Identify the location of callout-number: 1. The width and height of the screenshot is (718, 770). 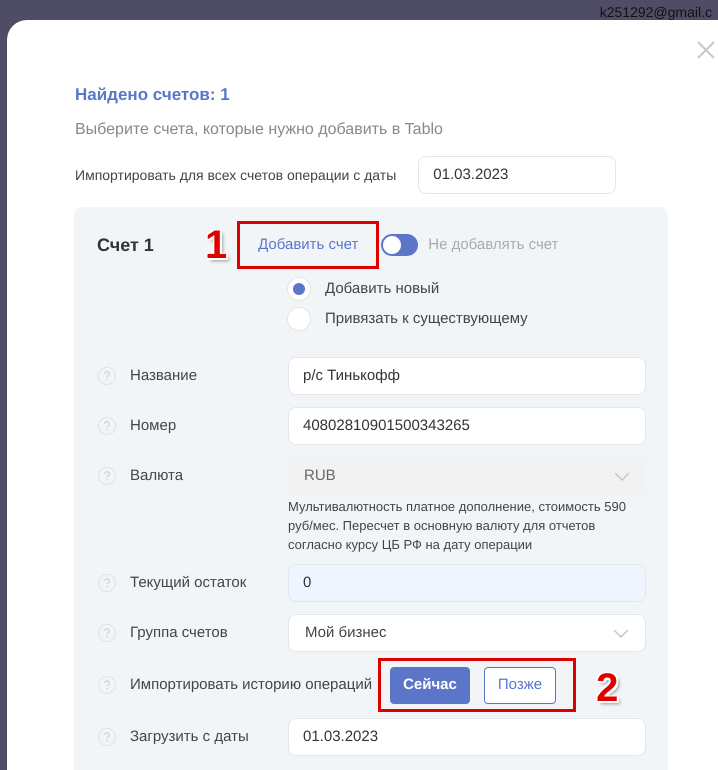
(216, 245).